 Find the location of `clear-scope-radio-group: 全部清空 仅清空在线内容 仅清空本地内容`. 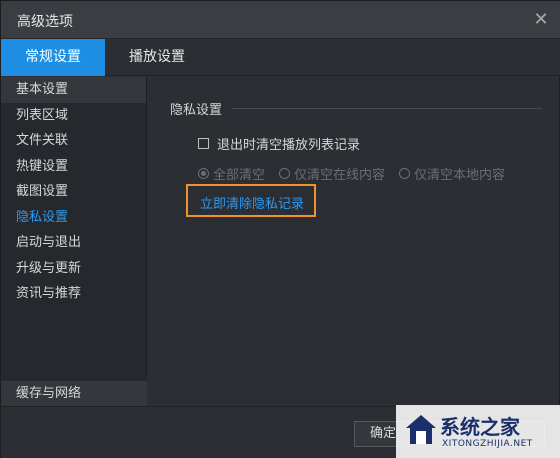

clear-scope-radio-group: 全部清空 仅清空在线内容 仅清空本地内容 is located at coordinates (358, 173).